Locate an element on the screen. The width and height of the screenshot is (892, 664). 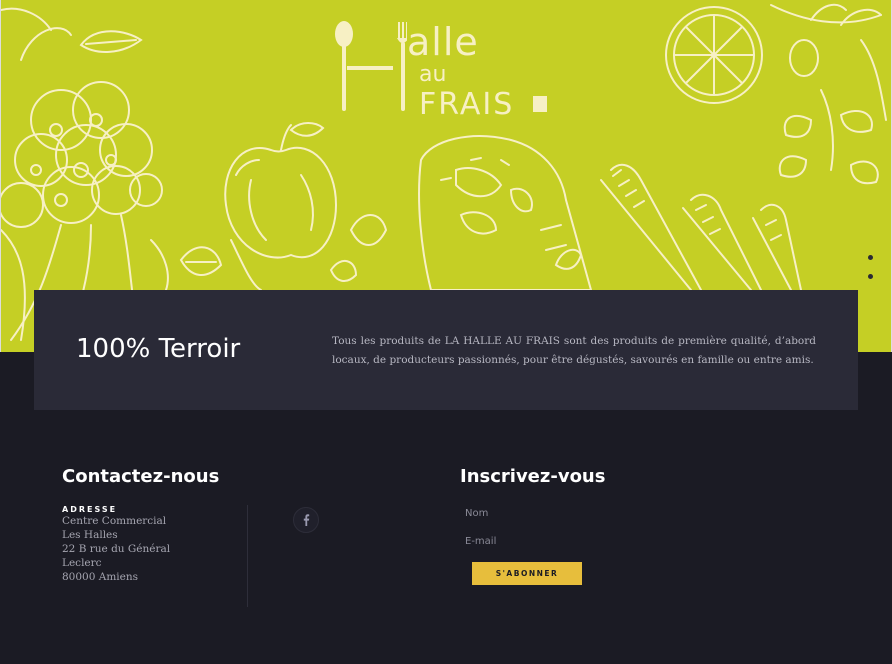
facebook-button is located at coordinates (306, 520).